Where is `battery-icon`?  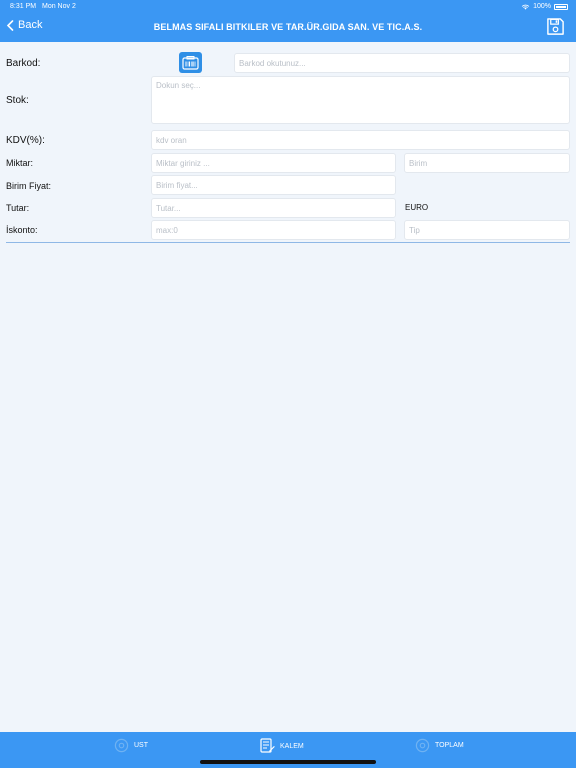
battery-icon is located at coordinates (561, 6).